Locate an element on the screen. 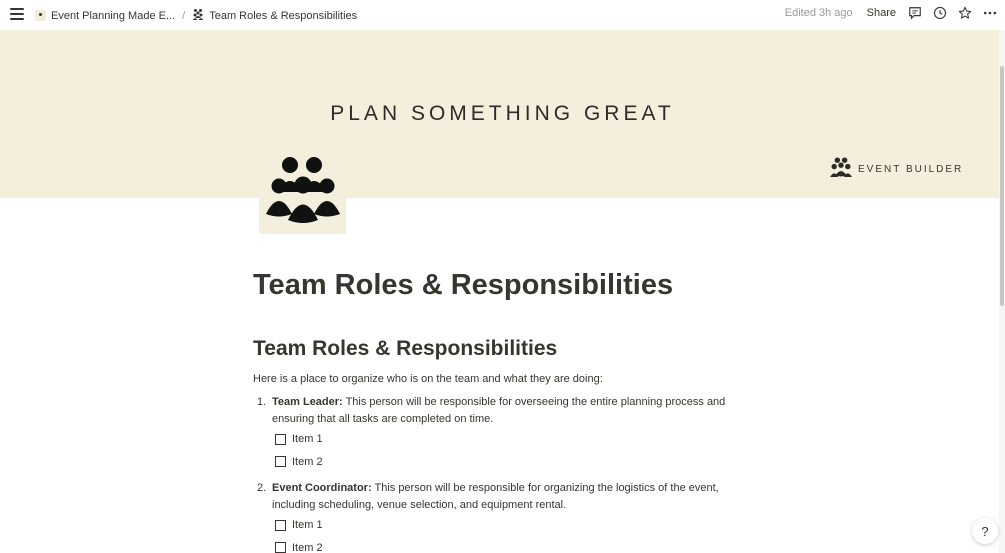  cover-brand: EVENT BUILDER is located at coordinates (896, 169).